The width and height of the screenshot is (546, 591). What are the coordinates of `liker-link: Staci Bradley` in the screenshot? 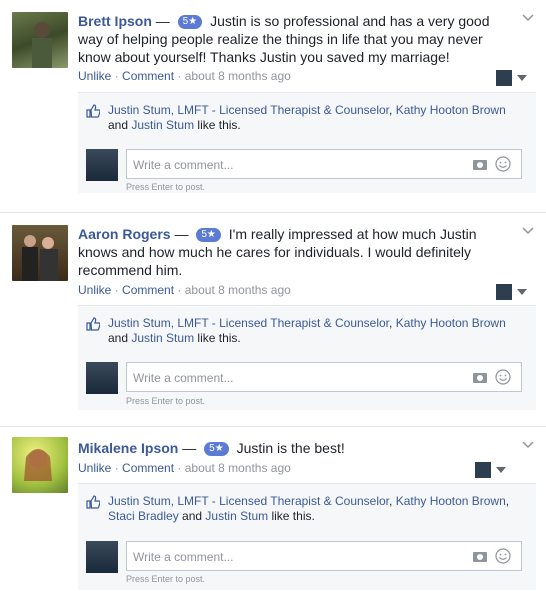 It's located at (143, 516).